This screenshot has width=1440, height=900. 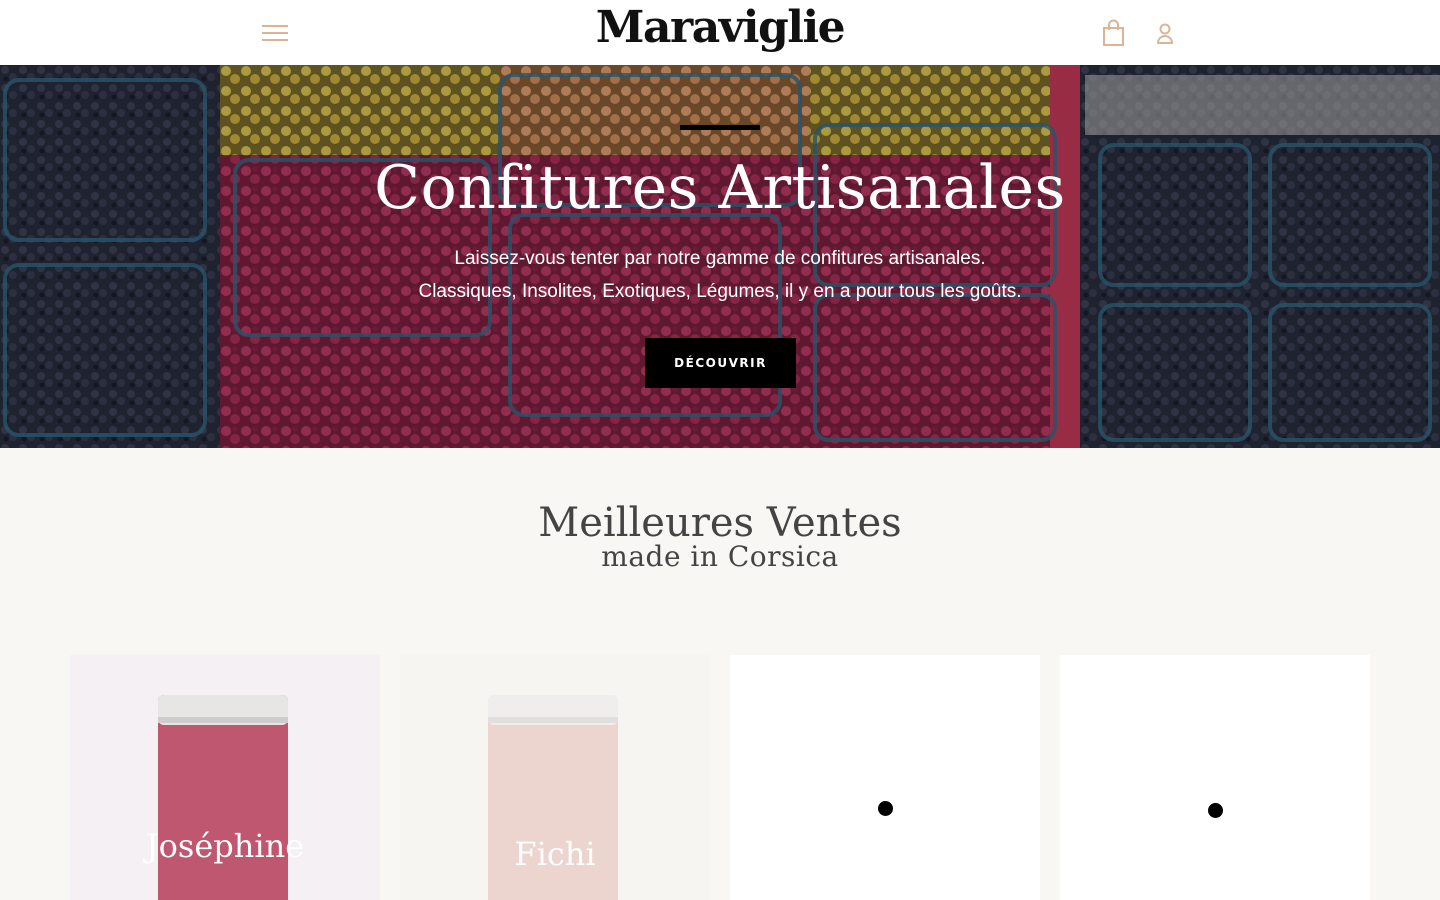 I want to click on discover-button: DÉCOUVRIR, so click(x=720, y=363).